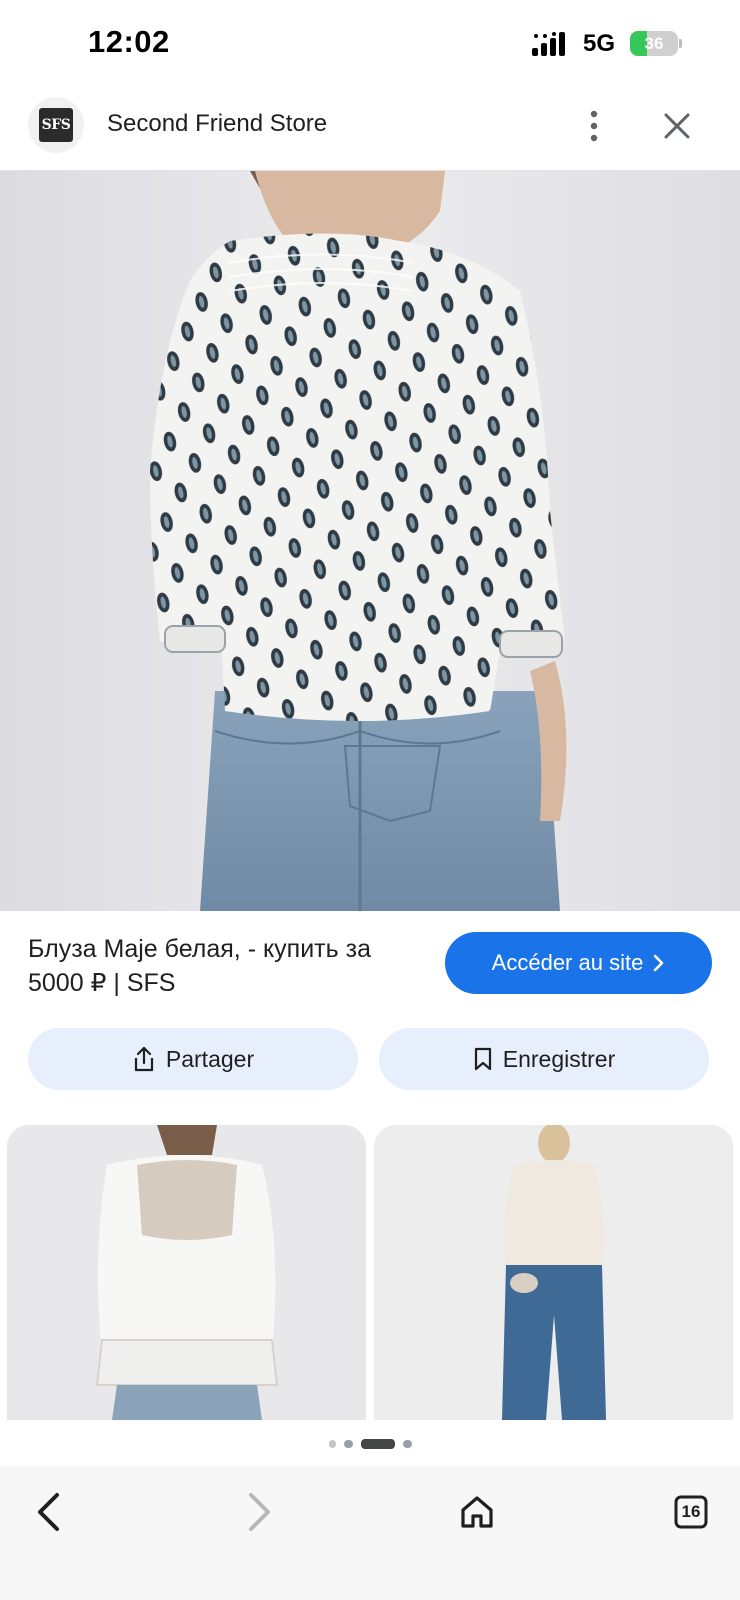 The height and width of the screenshot is (1600, 740). I want to click on status-time: 12:02, so click(129, 41).